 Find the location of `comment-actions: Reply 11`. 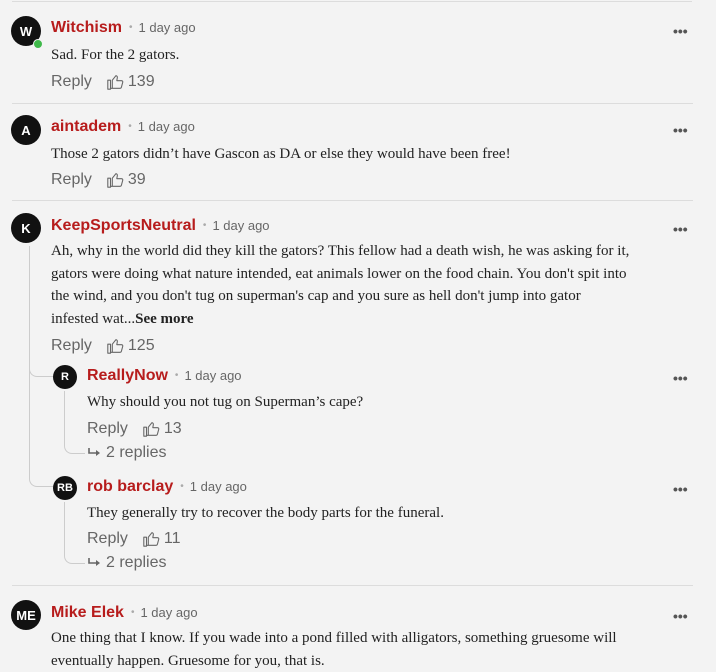

comment-actions: Reply 11 is located at coordinates (134, 539).